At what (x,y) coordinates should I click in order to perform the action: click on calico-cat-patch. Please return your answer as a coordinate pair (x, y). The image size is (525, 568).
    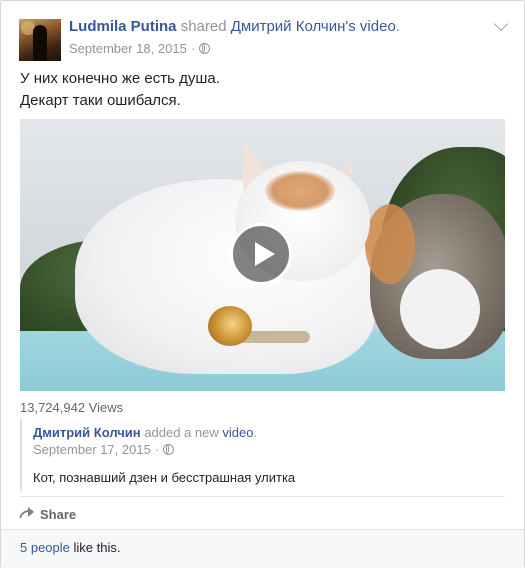
    Looking at the image, I should click on (390, 244).